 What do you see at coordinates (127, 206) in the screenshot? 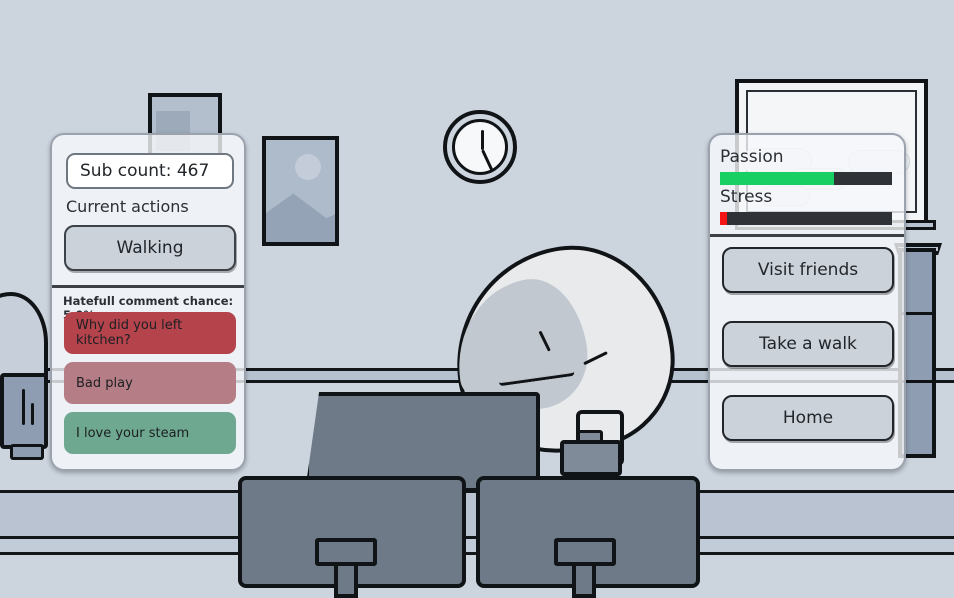
I see `current-actions-title: Current actions` at bounding box center [127, 206].